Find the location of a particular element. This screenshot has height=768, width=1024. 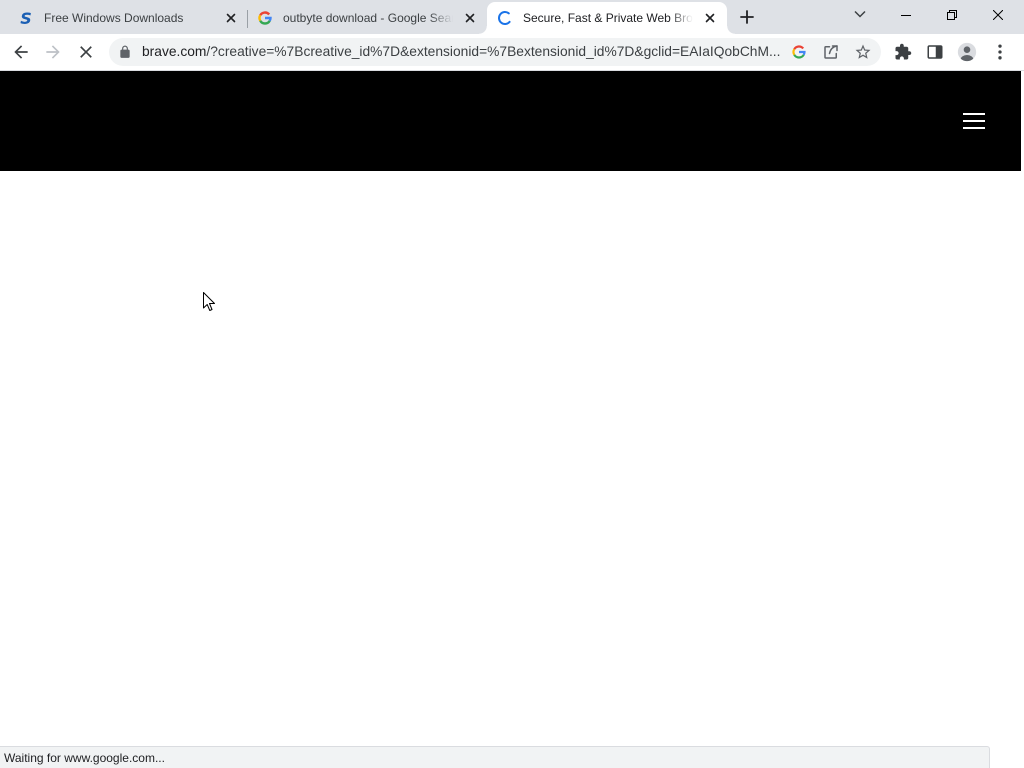

bookmark-star-button is located at coordinates (863, 52).